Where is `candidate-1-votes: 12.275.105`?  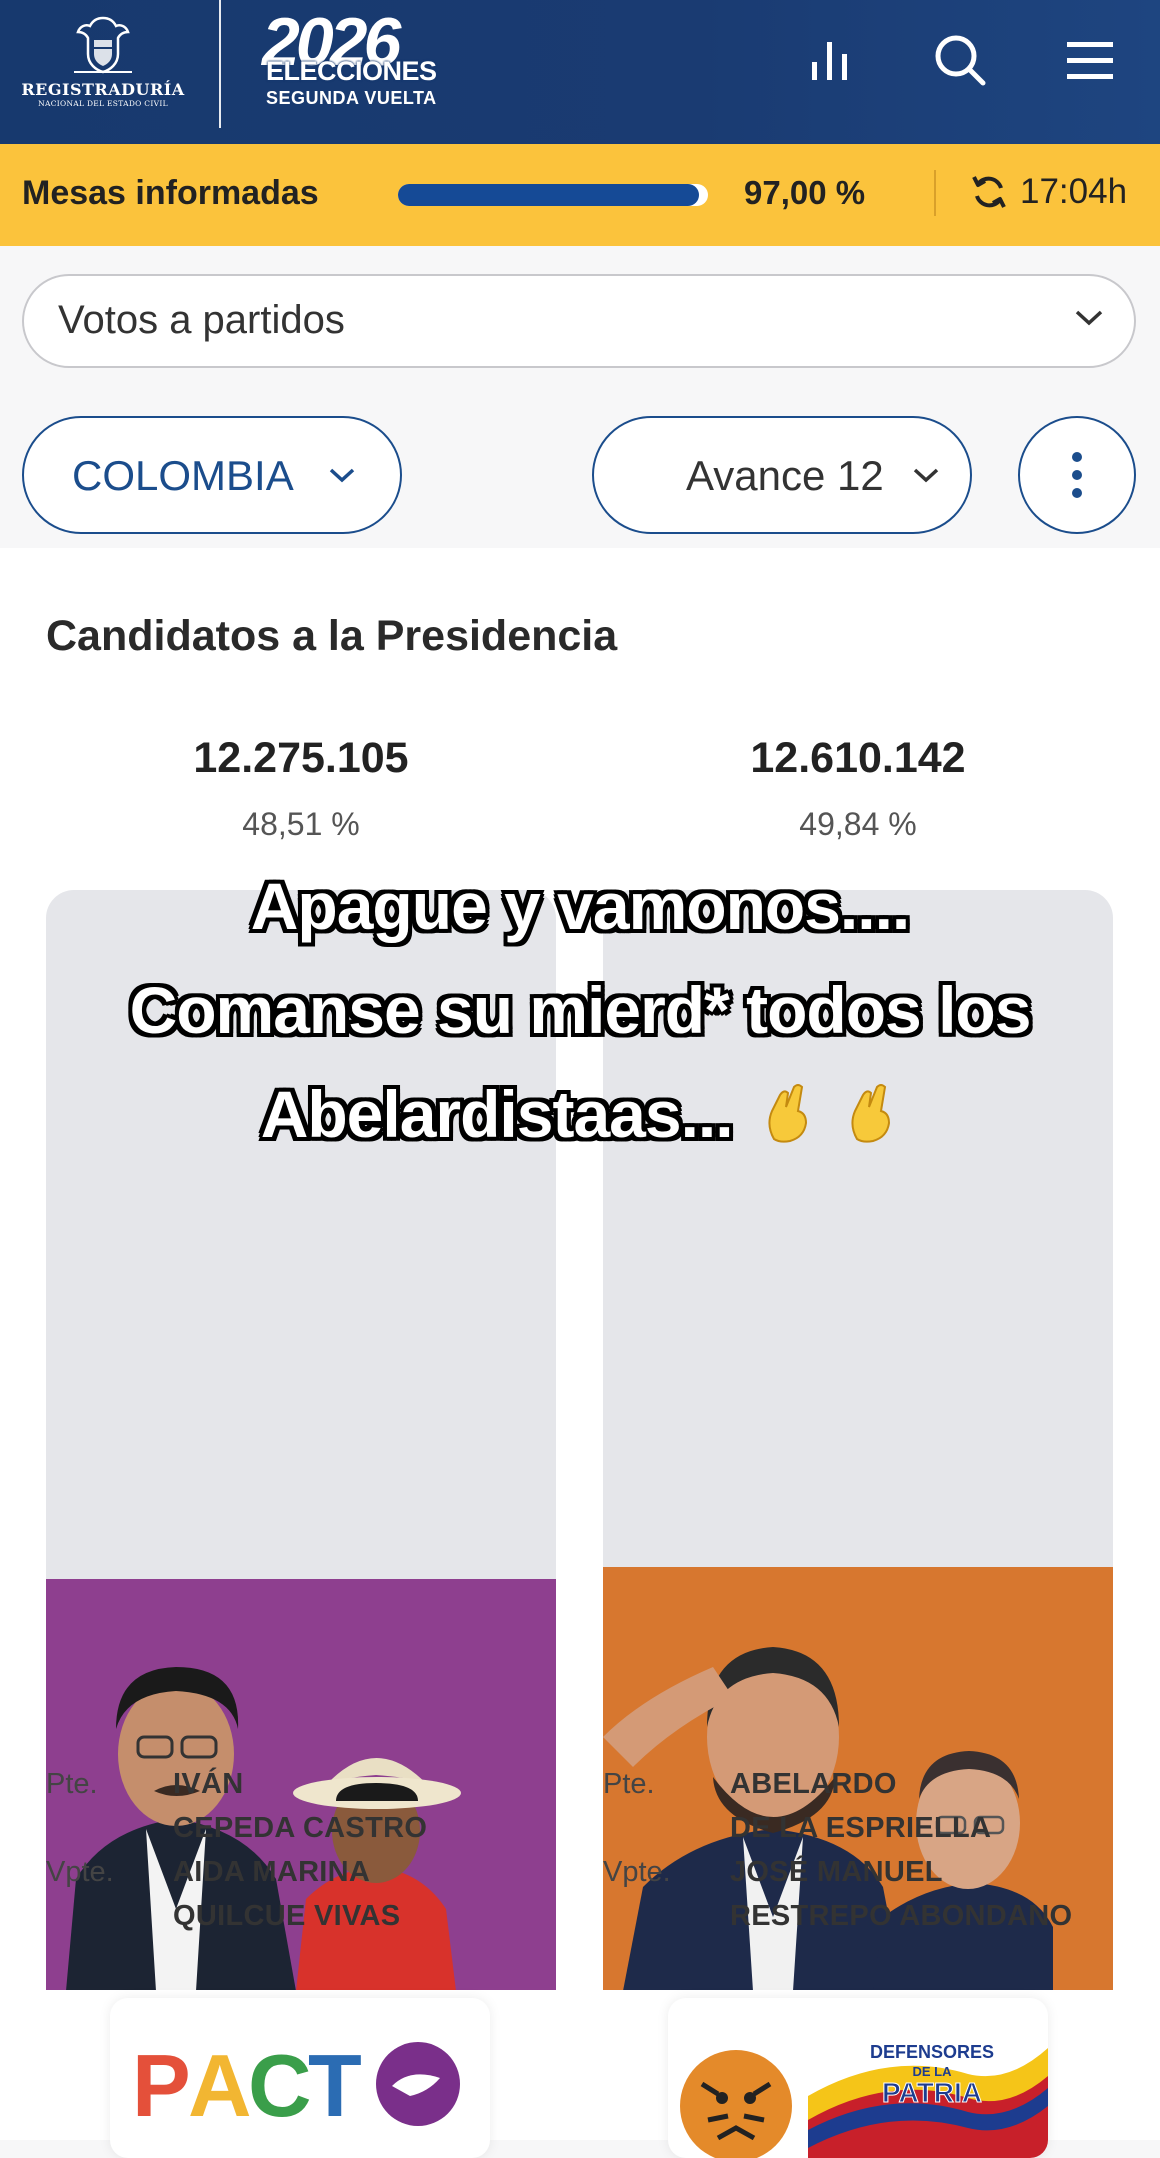 candidate-1-votes: 12.275.105 is located at coordinates (301, 758).